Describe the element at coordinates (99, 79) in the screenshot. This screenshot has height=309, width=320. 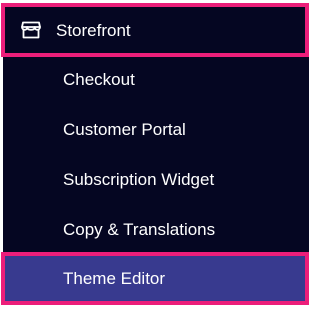
I see `nav-item-checkout: Checkout` at that location.